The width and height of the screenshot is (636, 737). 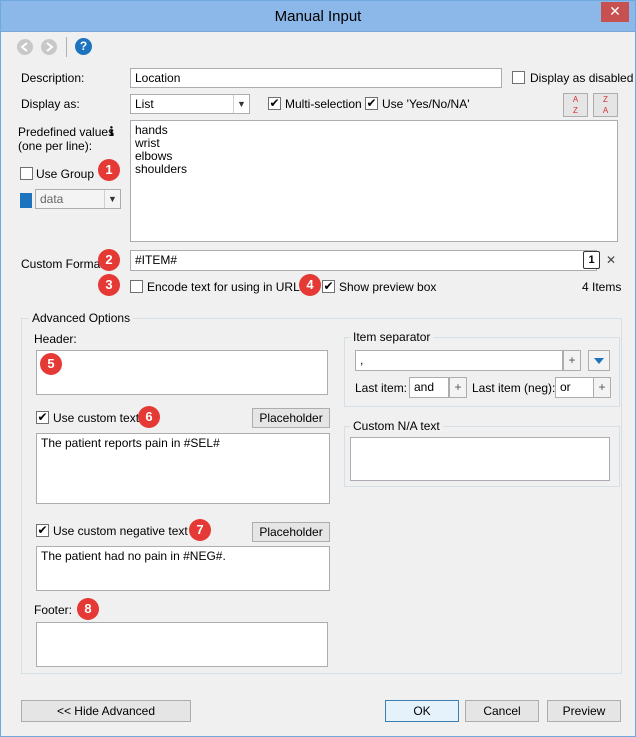 What do you see at coordinates (611, 260) in the screenshot?
I see `clear-format-icon: ✕` at bounding box center [611, 260].